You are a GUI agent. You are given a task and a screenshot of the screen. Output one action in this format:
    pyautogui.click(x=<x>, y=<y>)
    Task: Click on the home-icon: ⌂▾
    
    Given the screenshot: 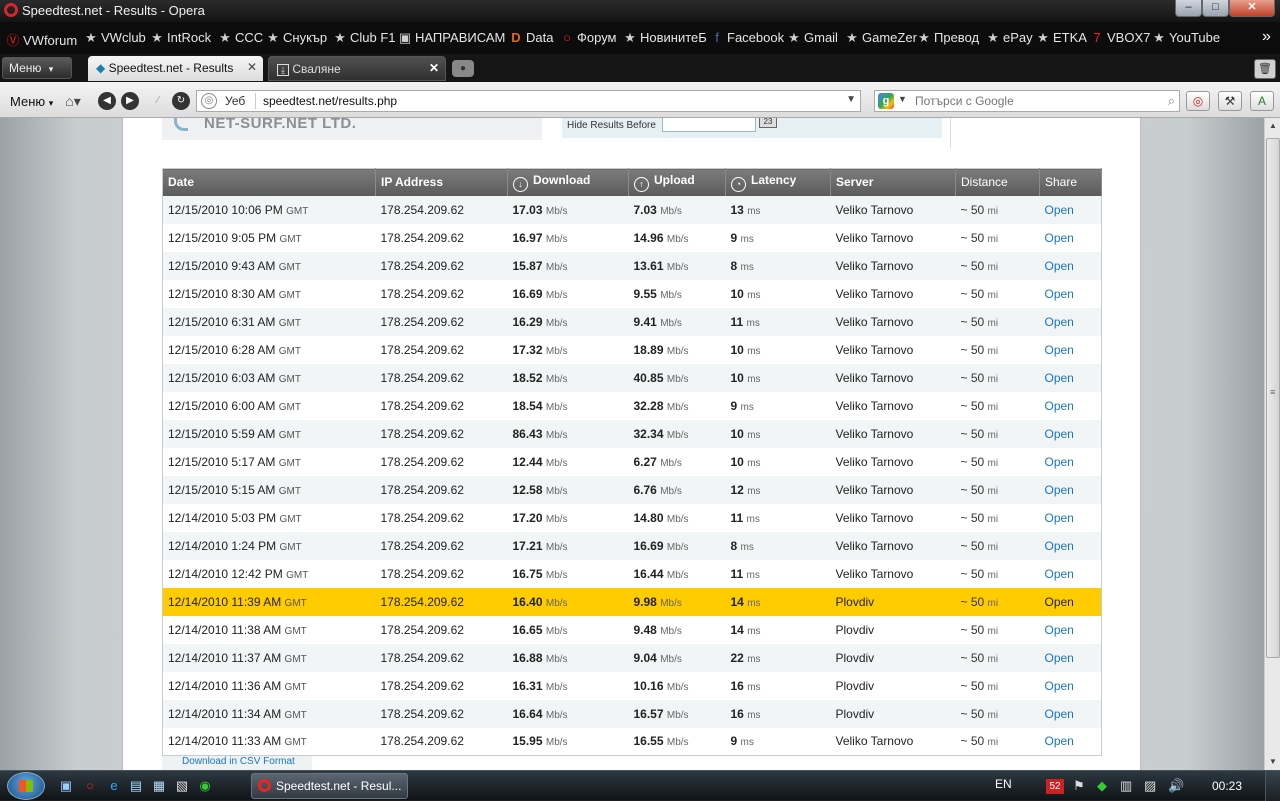 What is the action you would take?
    pyautogui.click(x=73, y=101)
    